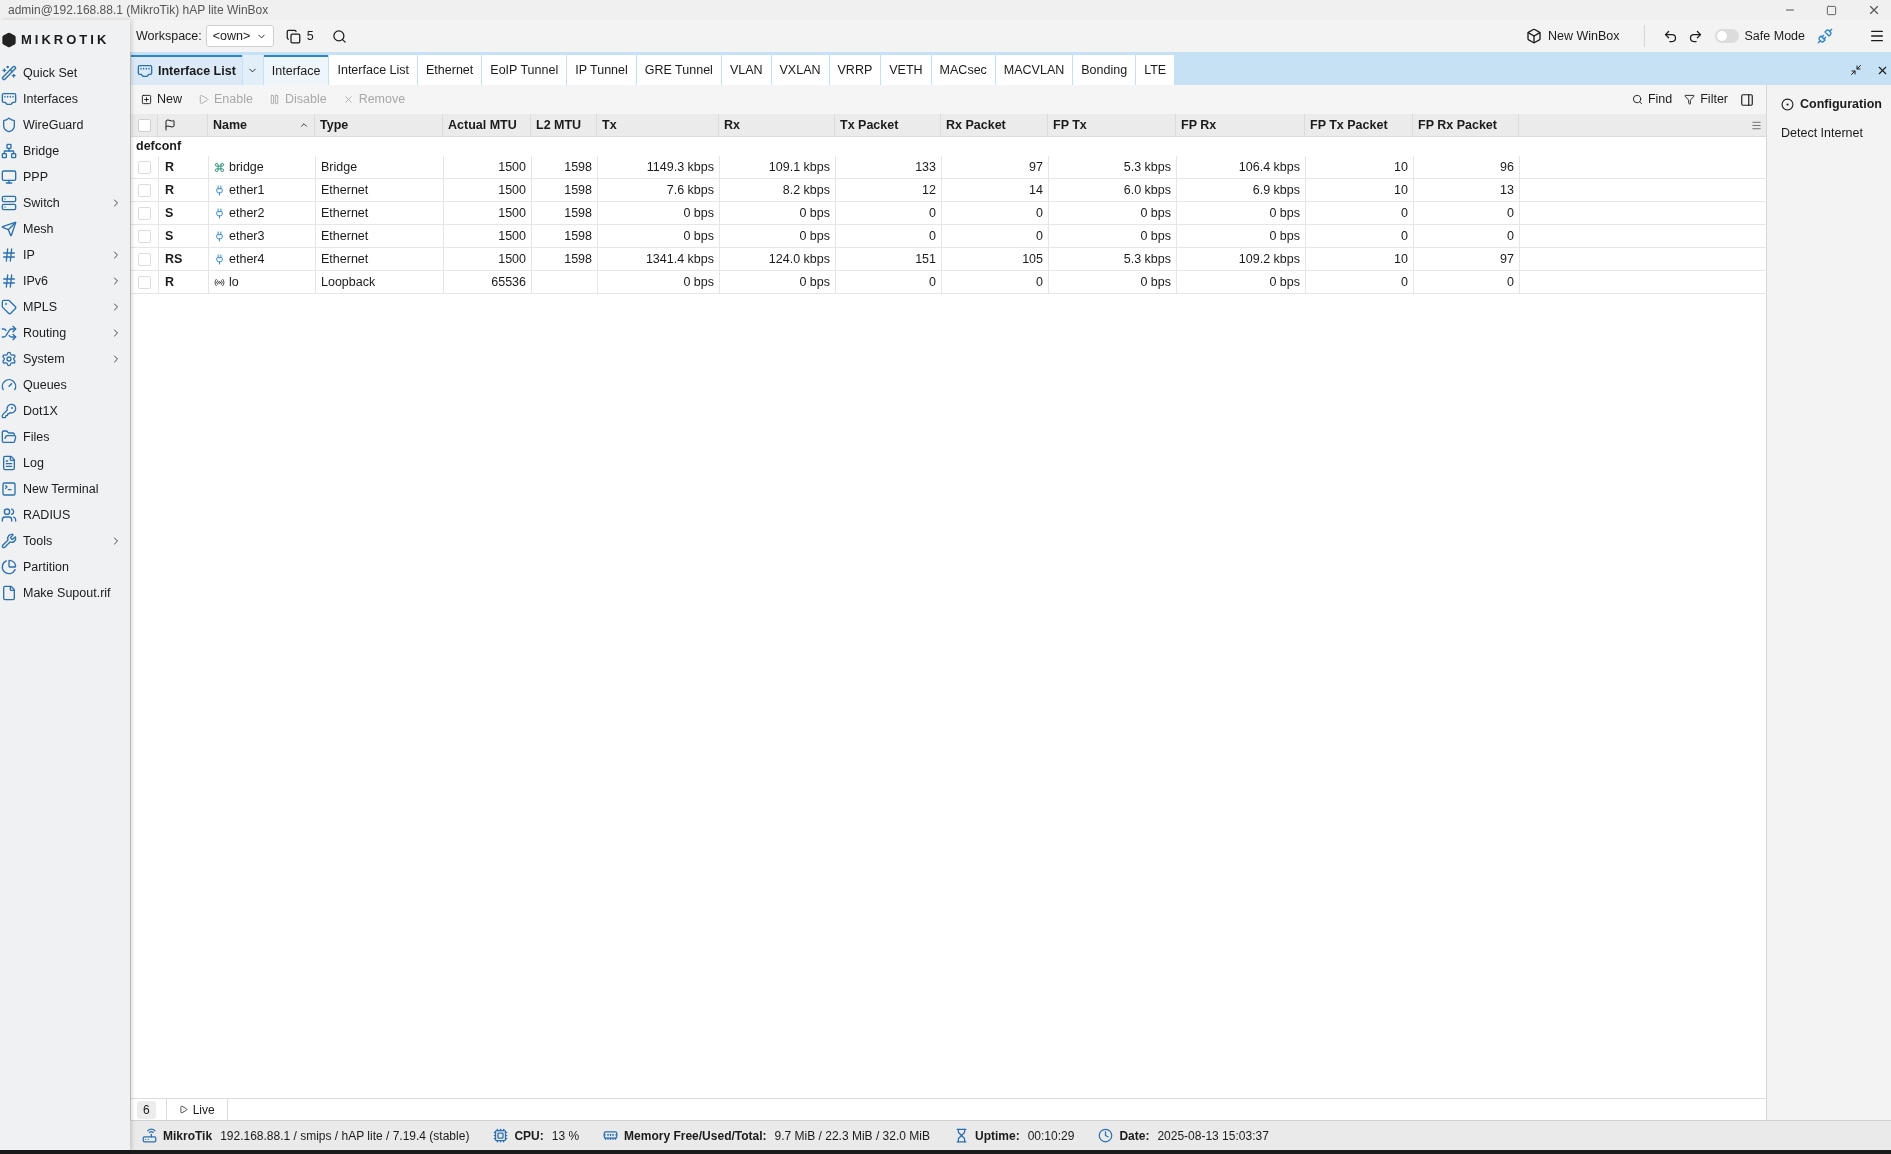 Image resolution: width=1891 pixels, height=1154 pixels. Describe the element at coordinates (144, 125) in the screenshot. I see `select-all-checkbox` at that location.